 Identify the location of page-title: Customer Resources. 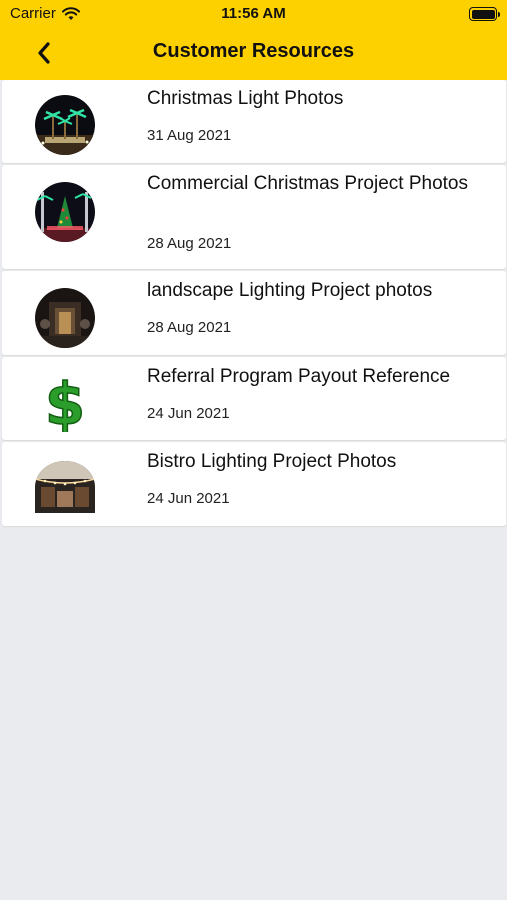
(253, 51).